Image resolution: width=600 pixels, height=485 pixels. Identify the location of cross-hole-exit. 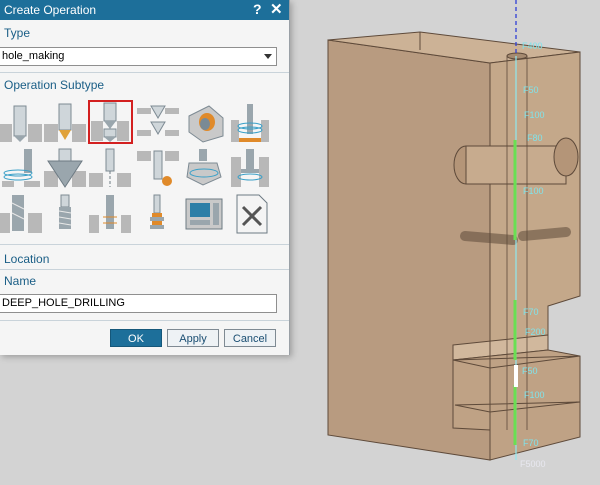
(566, 157).